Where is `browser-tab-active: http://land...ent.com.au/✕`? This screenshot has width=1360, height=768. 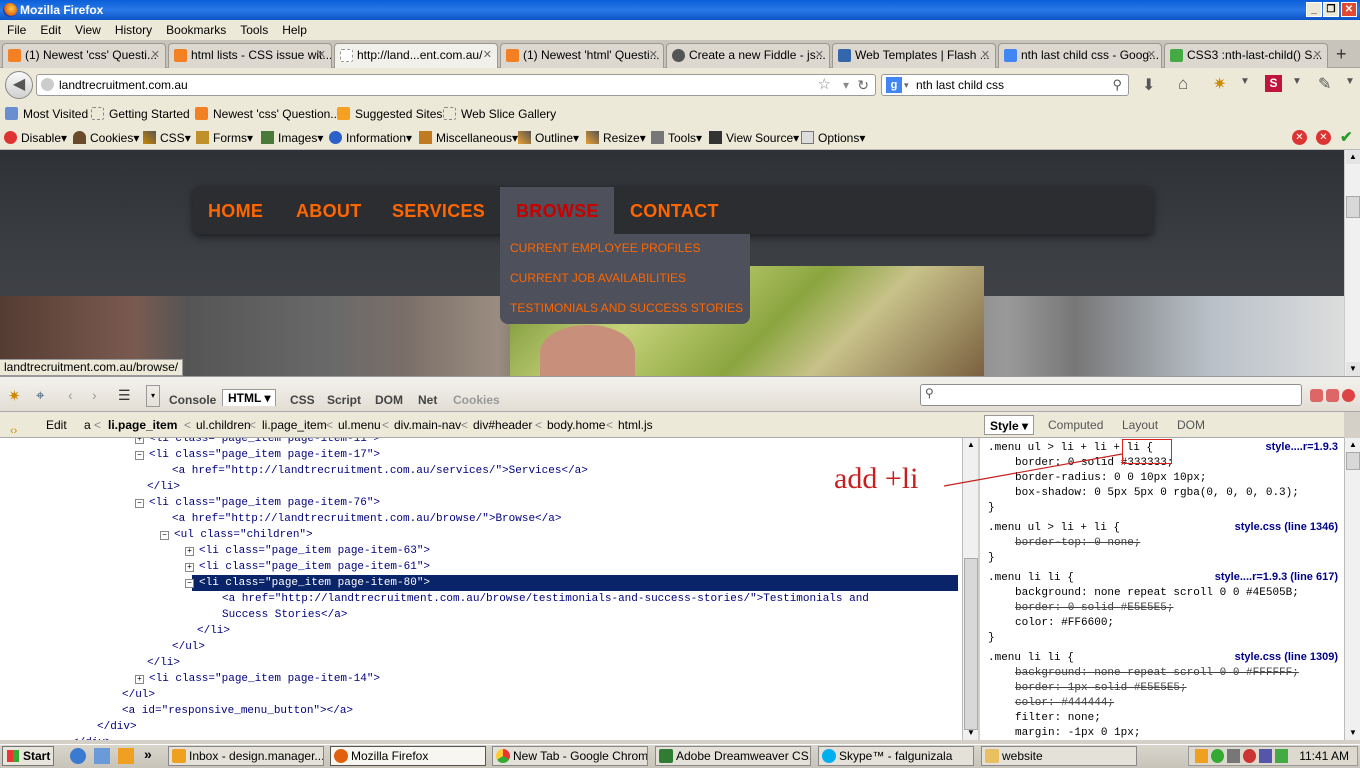
browser-tab-active: http://land...ent.com.au/✕ is located at coordinates (416, 56).